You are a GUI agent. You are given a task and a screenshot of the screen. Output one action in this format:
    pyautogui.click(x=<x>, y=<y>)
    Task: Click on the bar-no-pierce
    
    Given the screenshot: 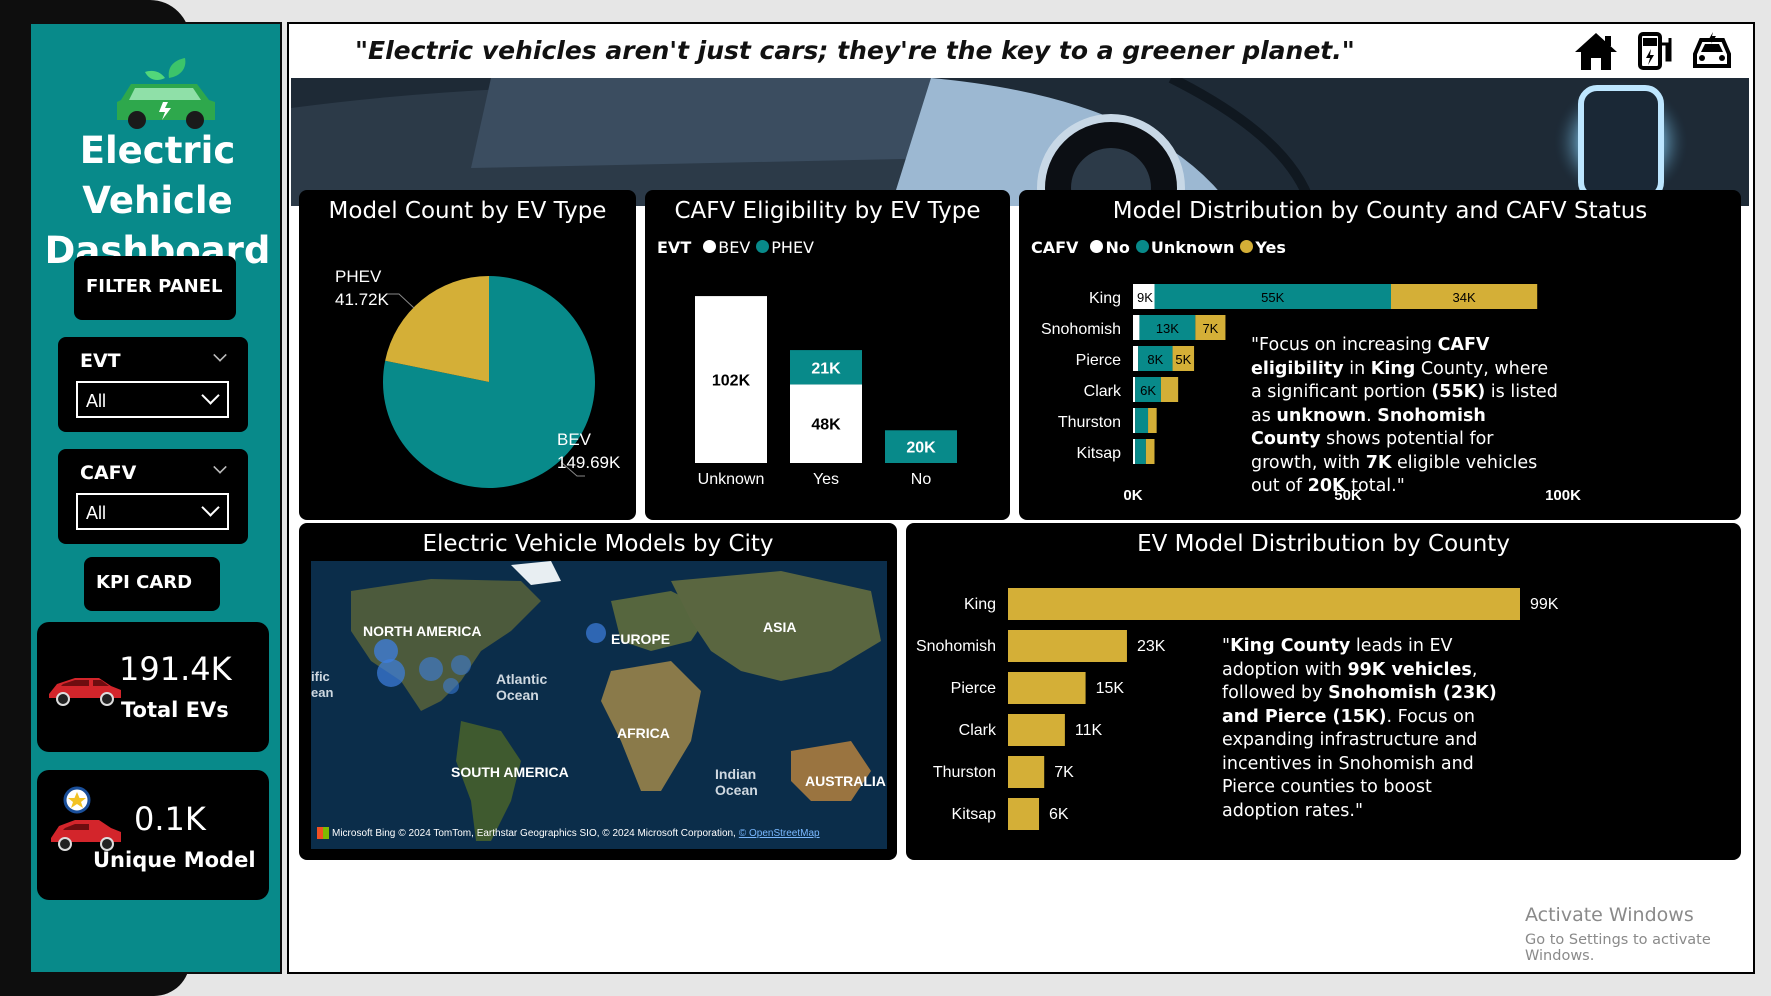 What is the action you would take?
    pyautogui.click(x=1136, y=358)
    